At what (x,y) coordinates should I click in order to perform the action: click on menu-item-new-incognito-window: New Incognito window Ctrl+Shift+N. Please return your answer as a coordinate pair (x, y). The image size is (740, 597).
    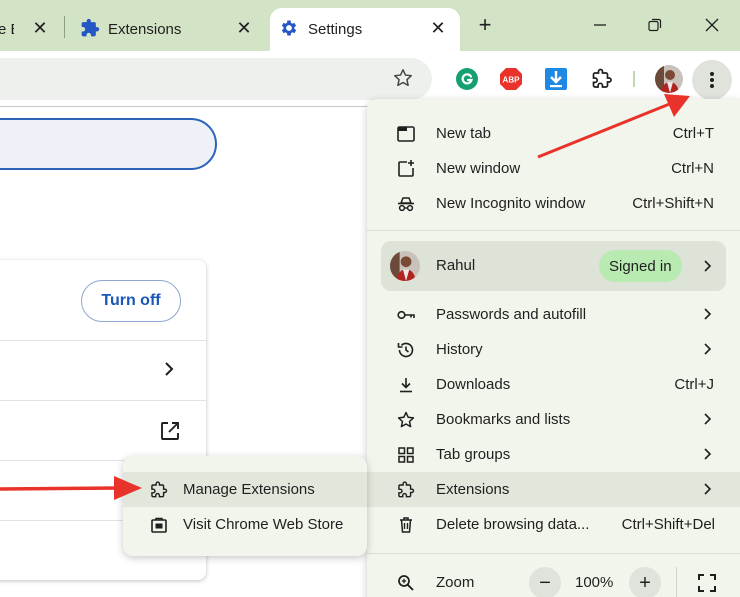
    Looking at the image, I should click on (553, 203).